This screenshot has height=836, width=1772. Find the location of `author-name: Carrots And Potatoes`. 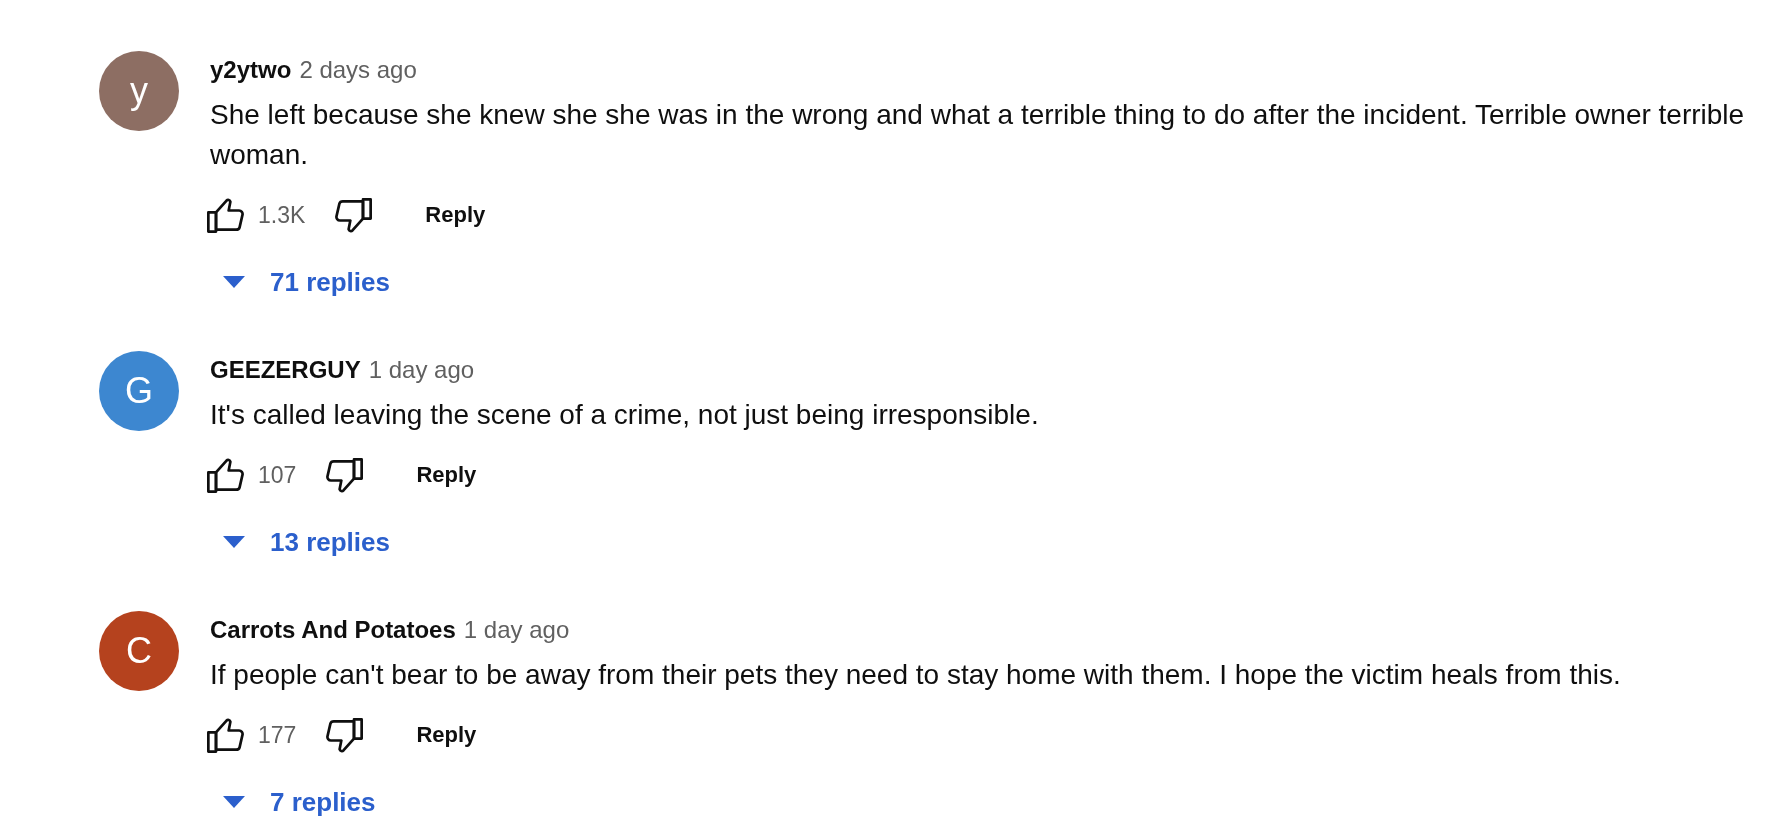

author-name: Carrots And Potatoes is located at coordinates (333, 630).